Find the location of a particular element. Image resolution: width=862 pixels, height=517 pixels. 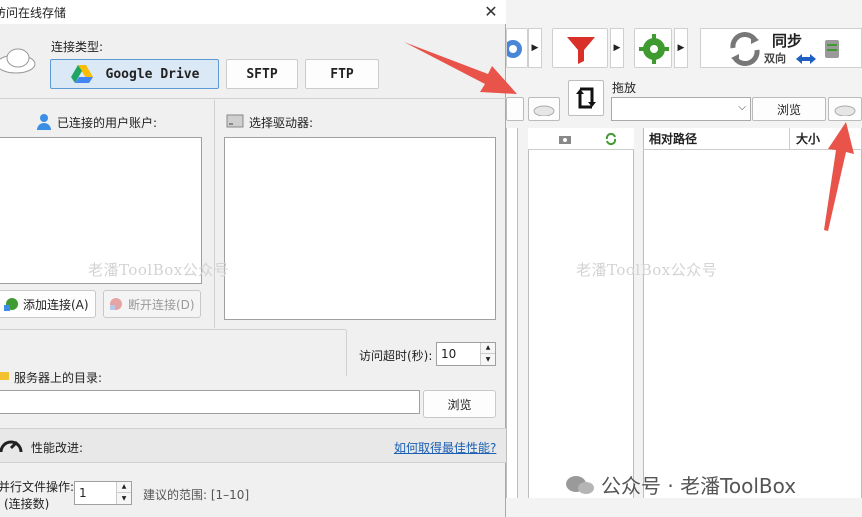

sync-dropdown-arrow: ▶ is located at coordinates (681, 48).